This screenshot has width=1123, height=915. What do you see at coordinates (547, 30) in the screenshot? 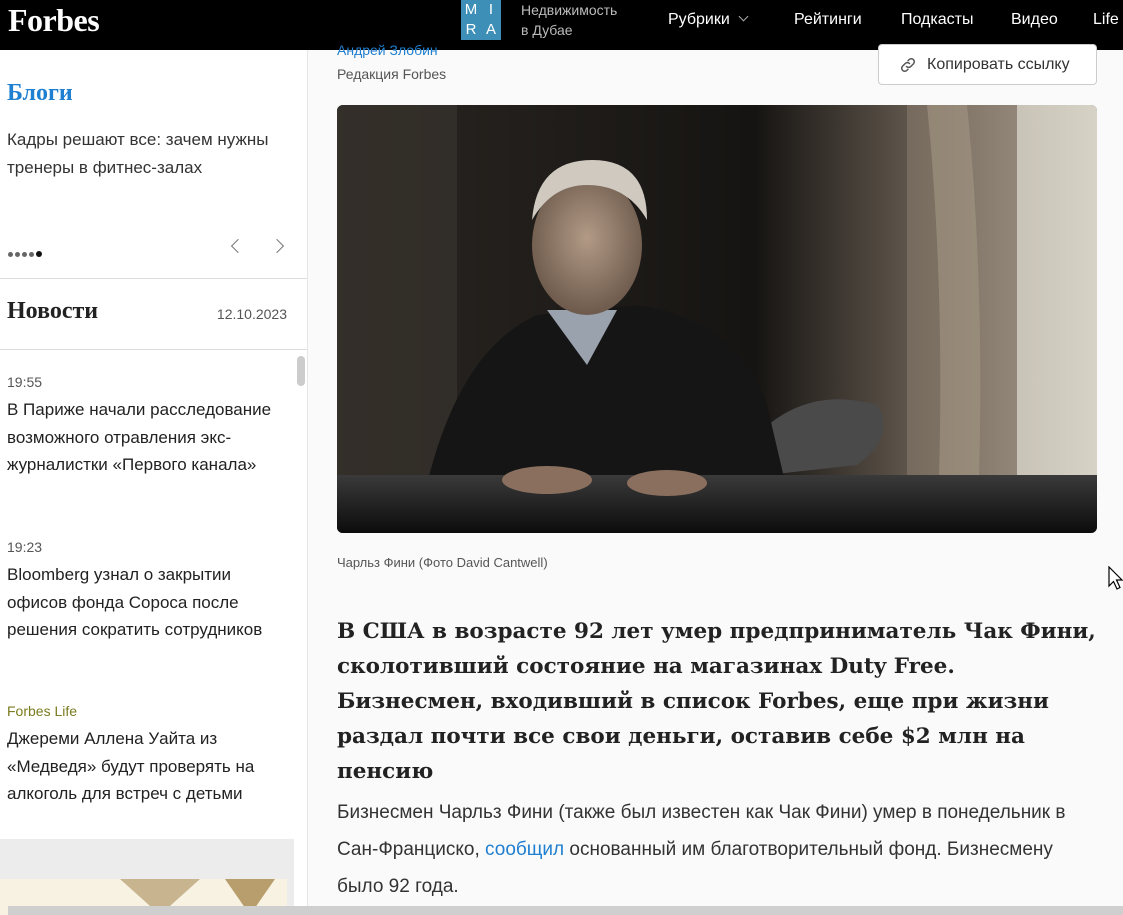
I see `mira-promo-line2: в Дубае` at bounding box center [547, 30].